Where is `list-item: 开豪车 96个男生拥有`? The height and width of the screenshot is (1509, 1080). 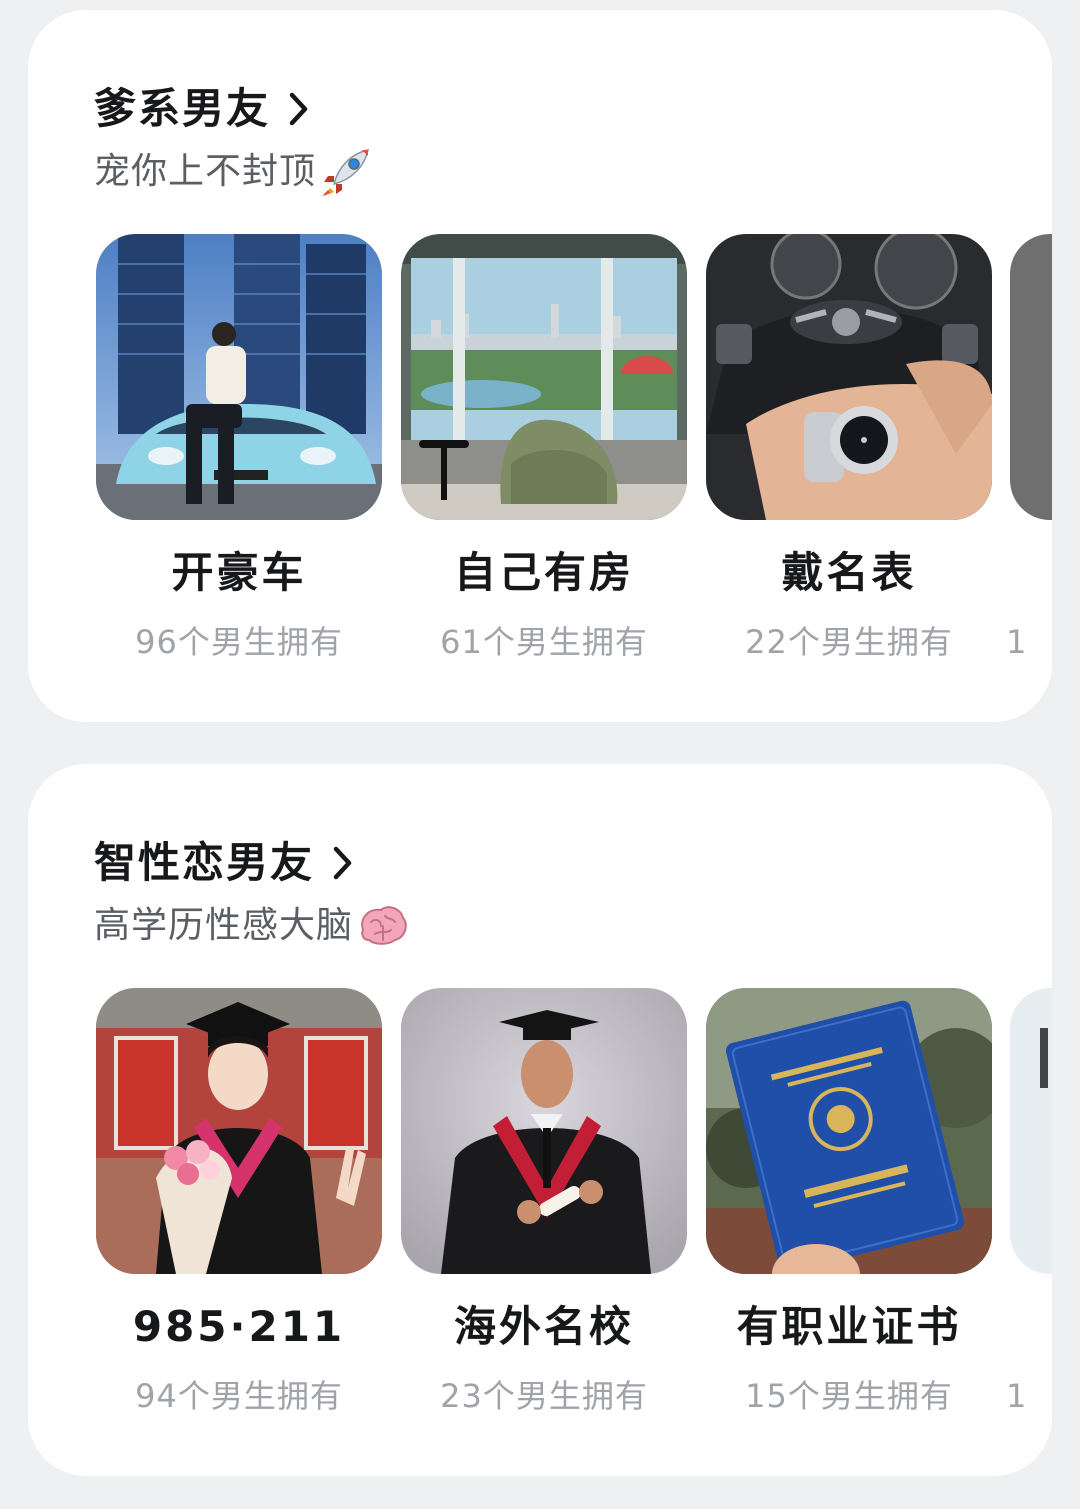
list-item: 开豪车 96个男生拥有 is located at coordinates (239, 447).